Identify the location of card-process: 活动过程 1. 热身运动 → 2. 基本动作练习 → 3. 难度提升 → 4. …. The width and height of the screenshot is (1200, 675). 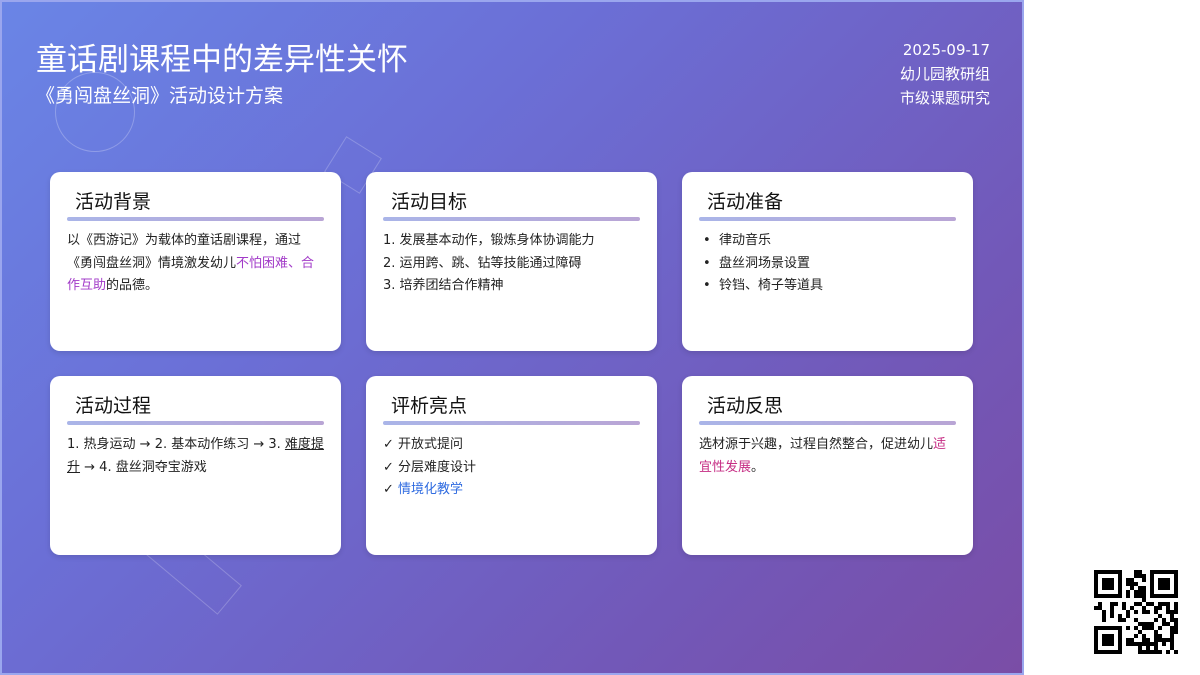
(195, 465).